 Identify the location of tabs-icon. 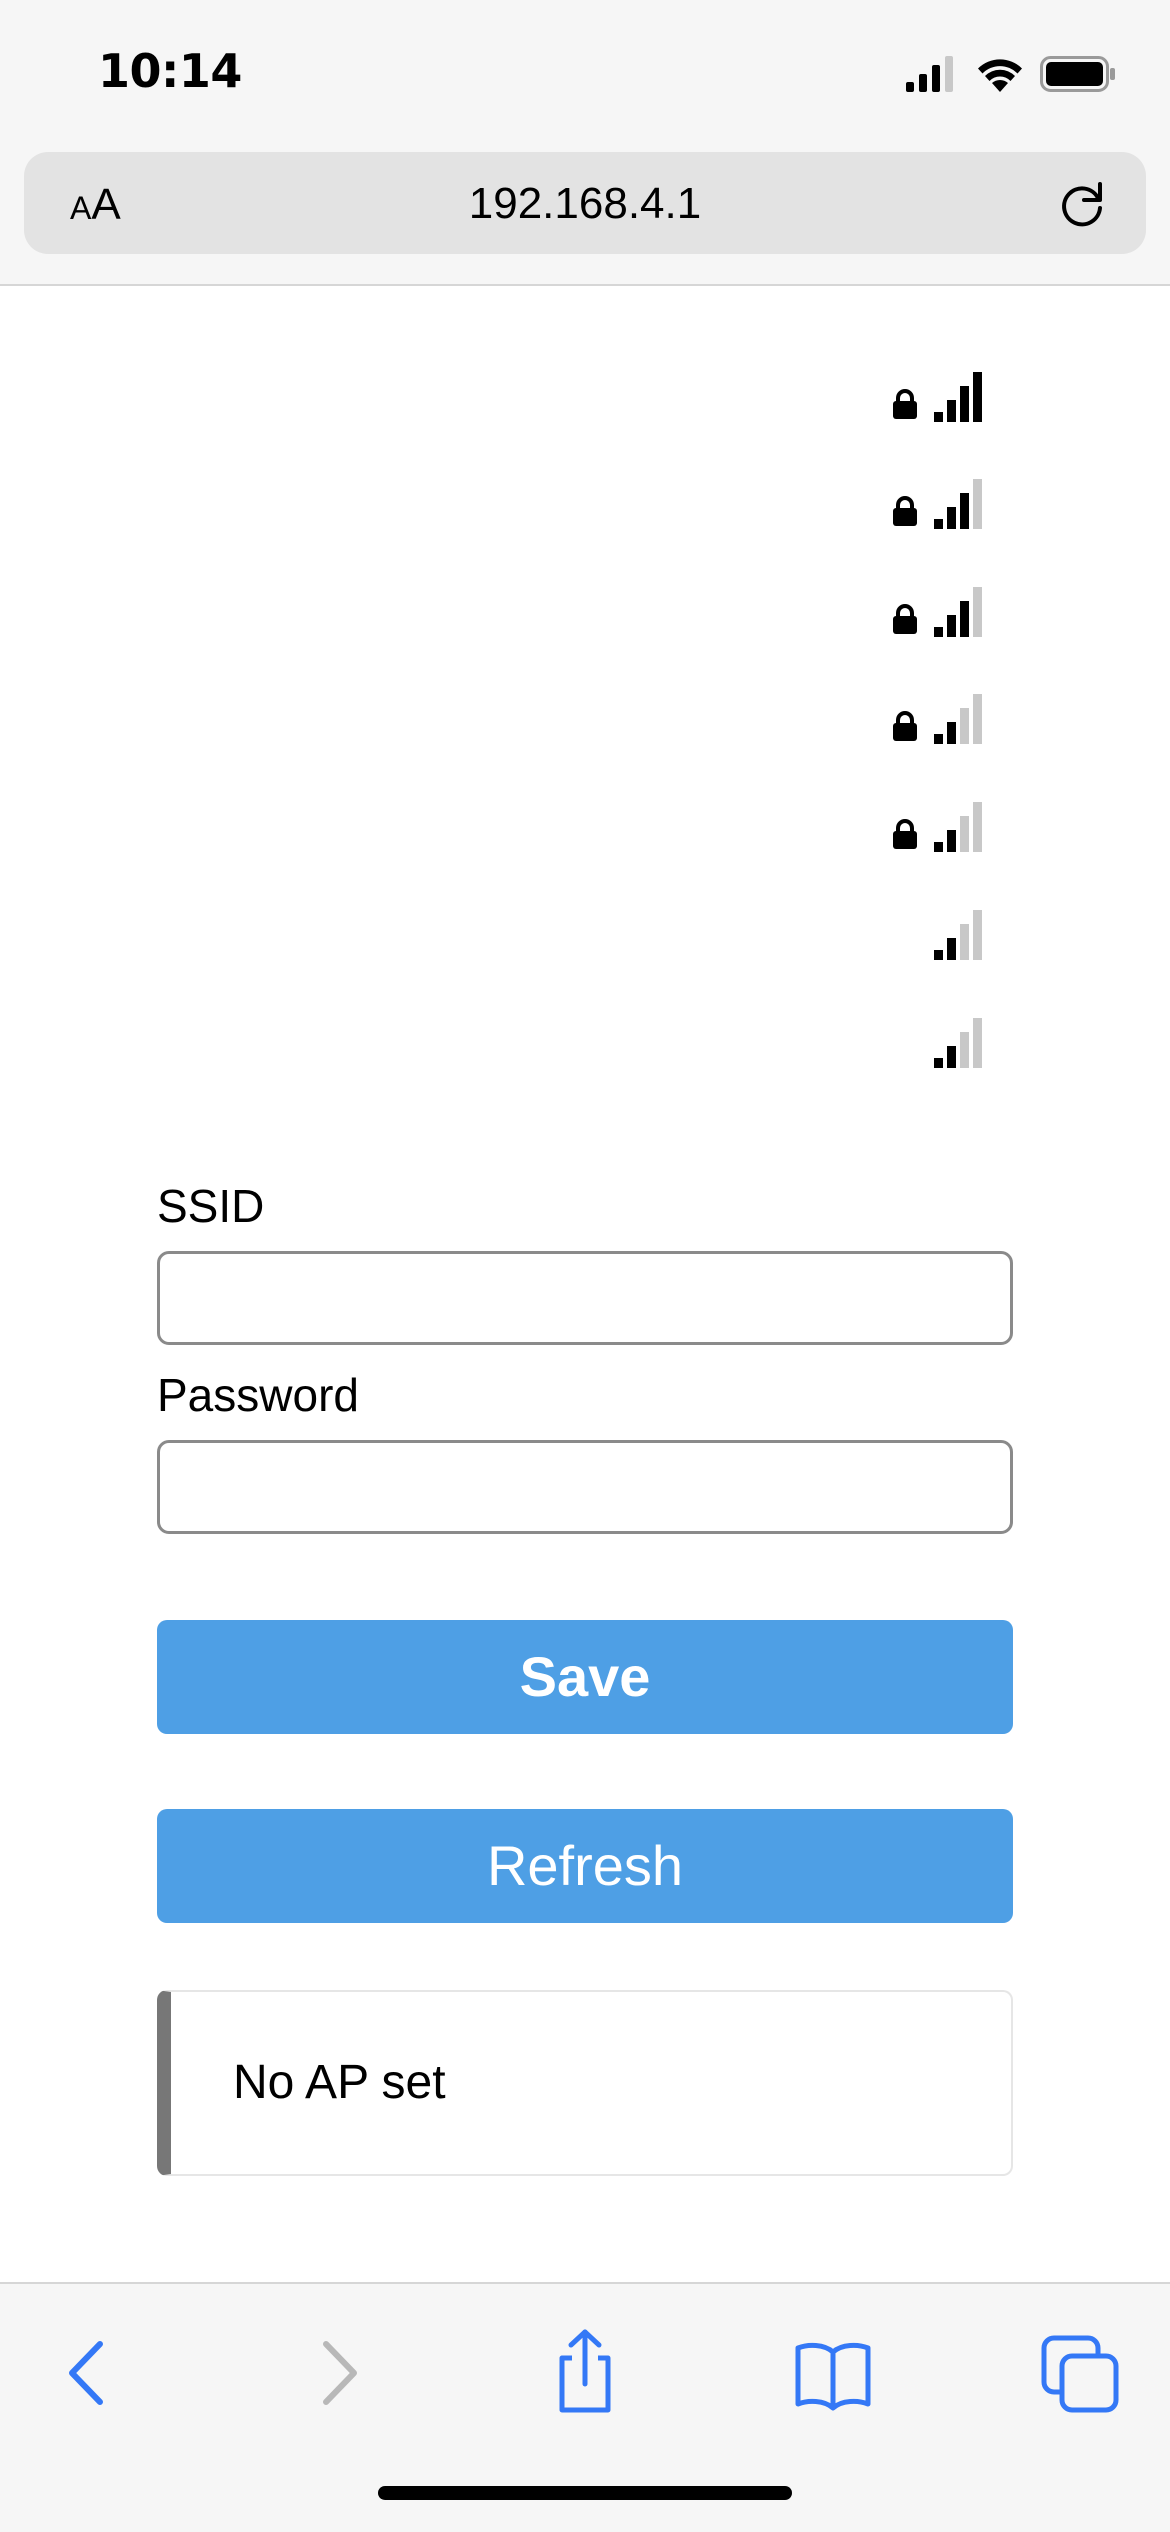
(1081, 2373).